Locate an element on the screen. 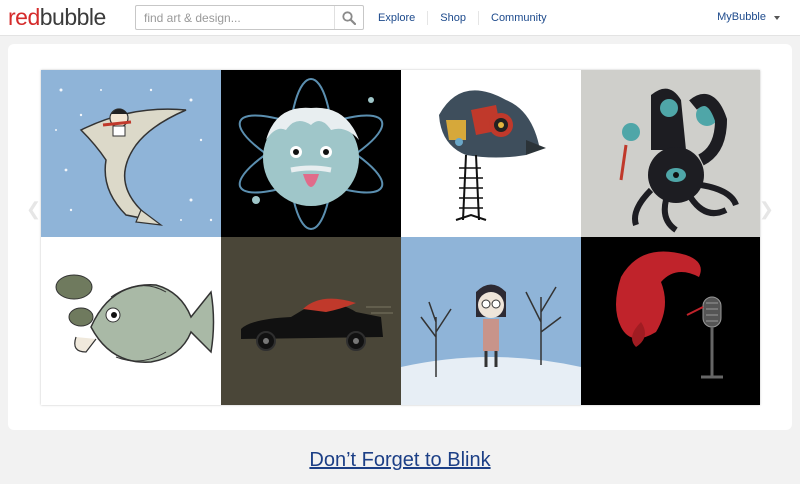  nav-explore: Explore is located at coordinates (397, 18).